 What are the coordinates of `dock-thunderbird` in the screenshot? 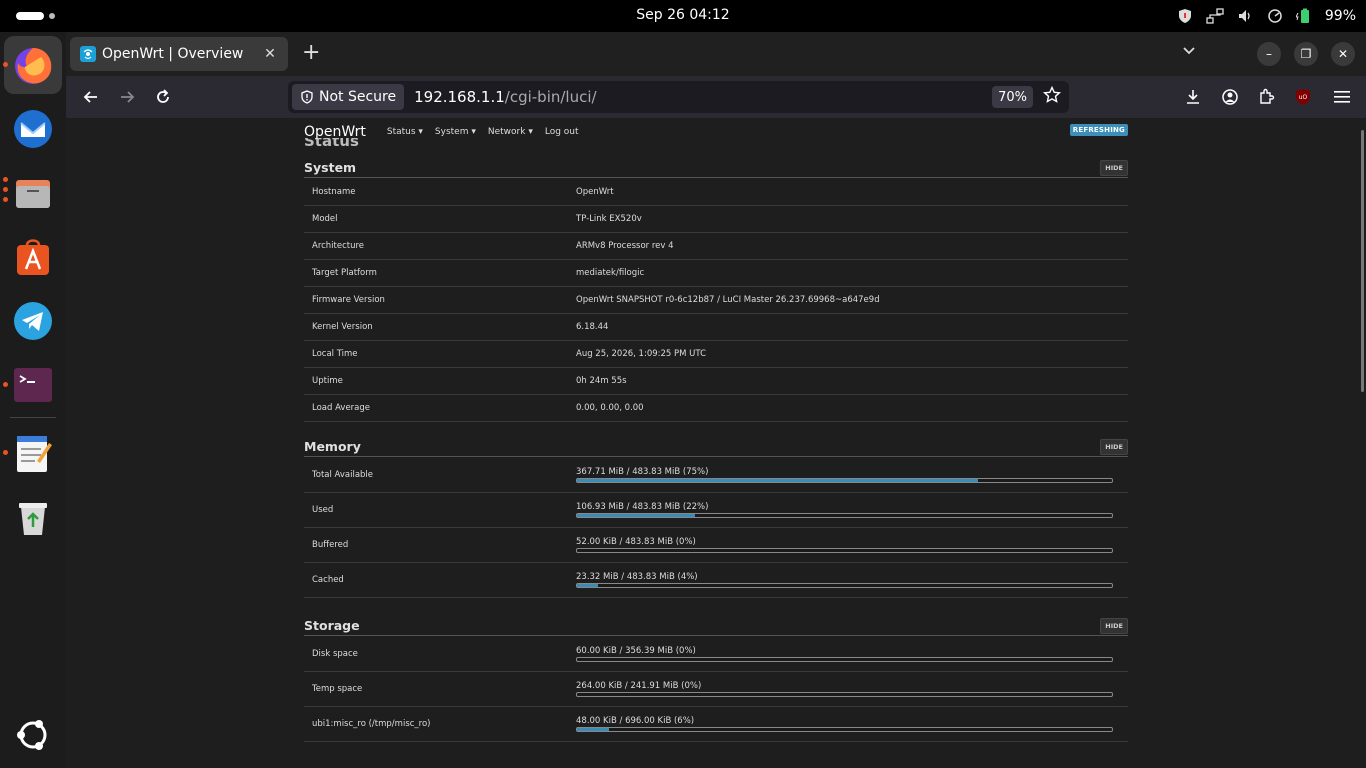 It's located at (33, 129).